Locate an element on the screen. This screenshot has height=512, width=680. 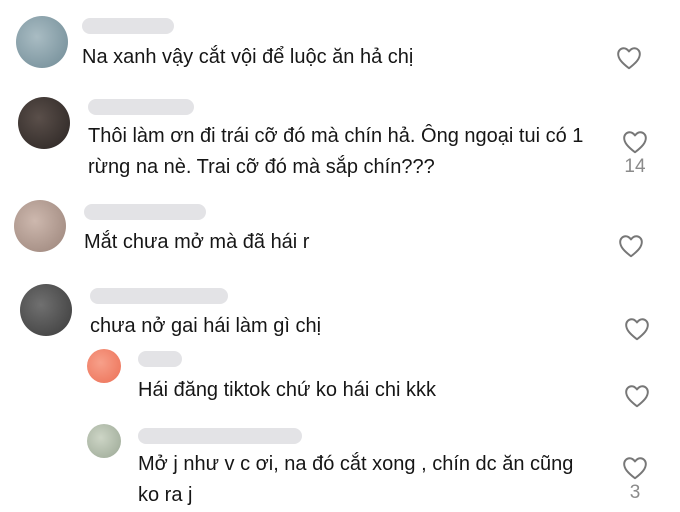
like-count: 14 is located at coordinates (635, 166).